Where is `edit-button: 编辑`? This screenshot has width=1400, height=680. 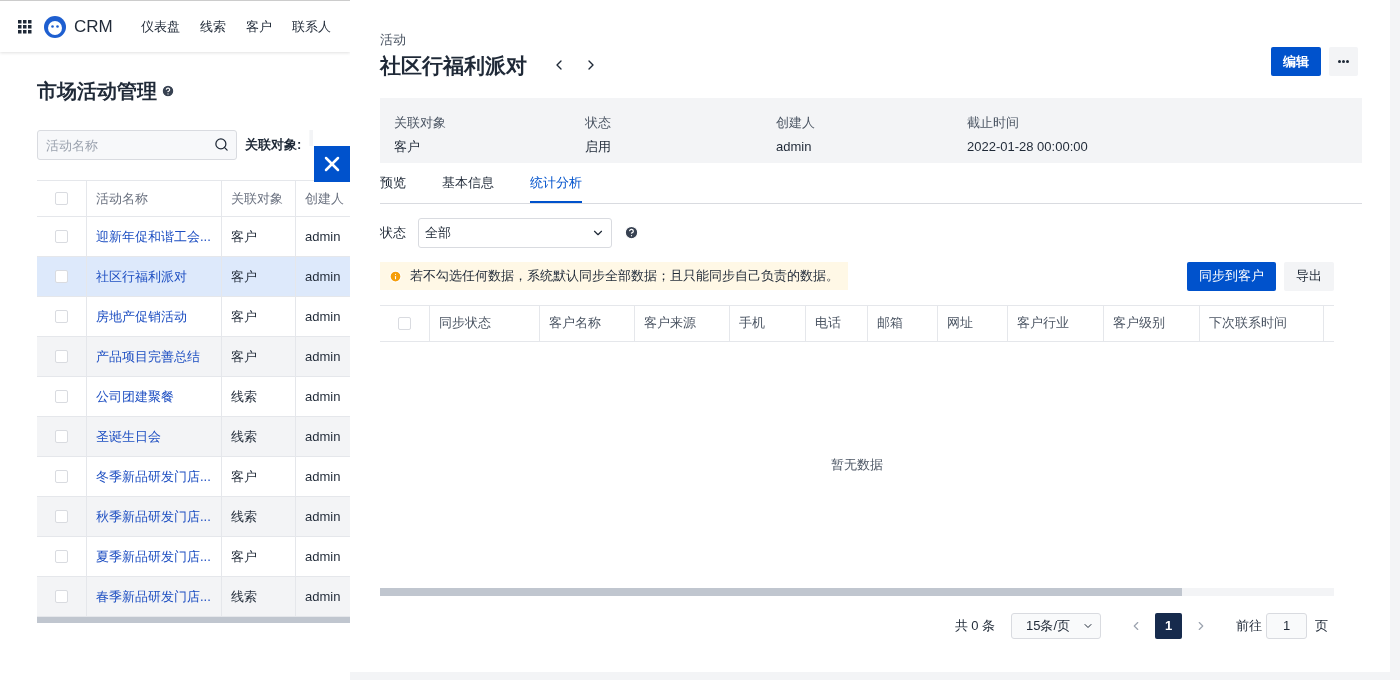 edit-button: 编辑 is located at coordinates (1296, 61).